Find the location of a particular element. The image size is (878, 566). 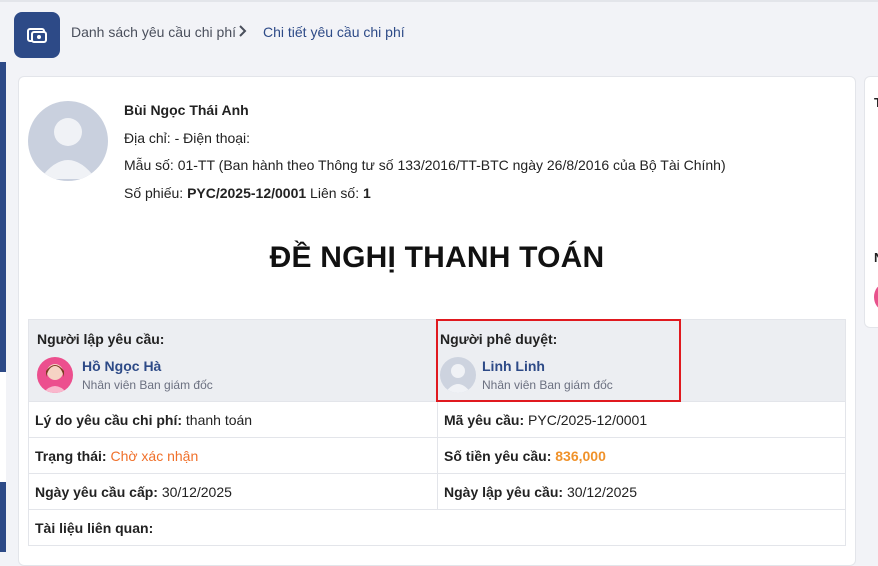

status-label: Trạng thái: is located at coordinates (71, 456).